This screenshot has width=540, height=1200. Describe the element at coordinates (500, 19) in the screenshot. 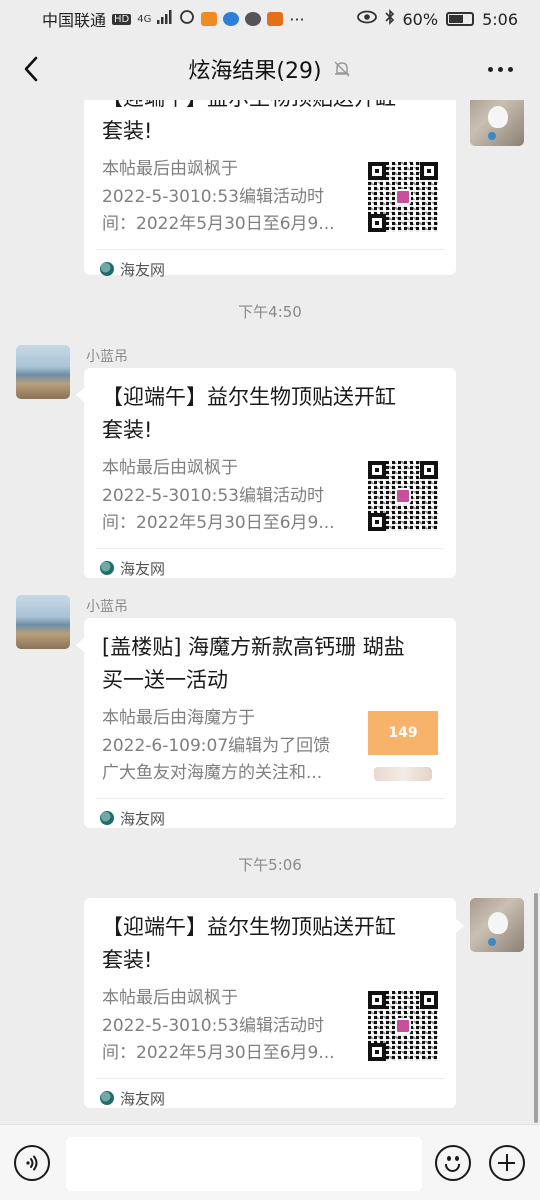

I see `clock: 5:06` at that location.